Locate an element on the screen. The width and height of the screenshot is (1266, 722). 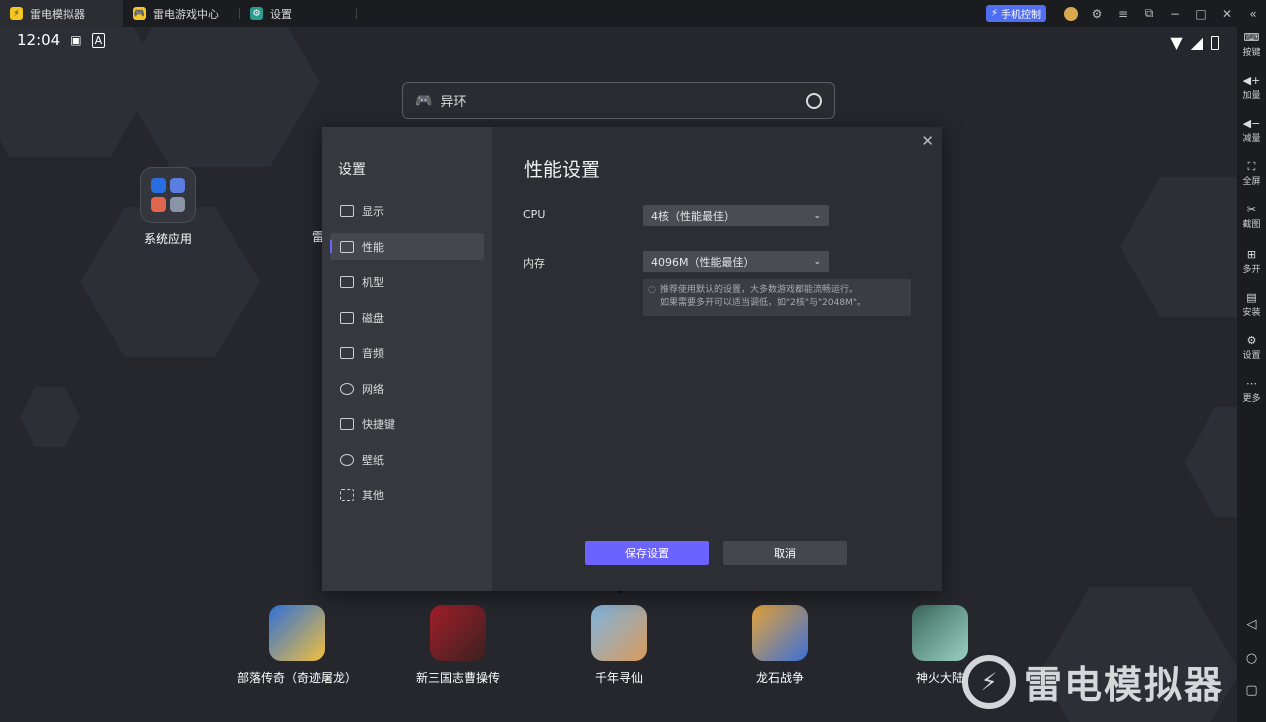
toolbar-screenshot: ✂ 截图 is located at coordinates (1251, 216).